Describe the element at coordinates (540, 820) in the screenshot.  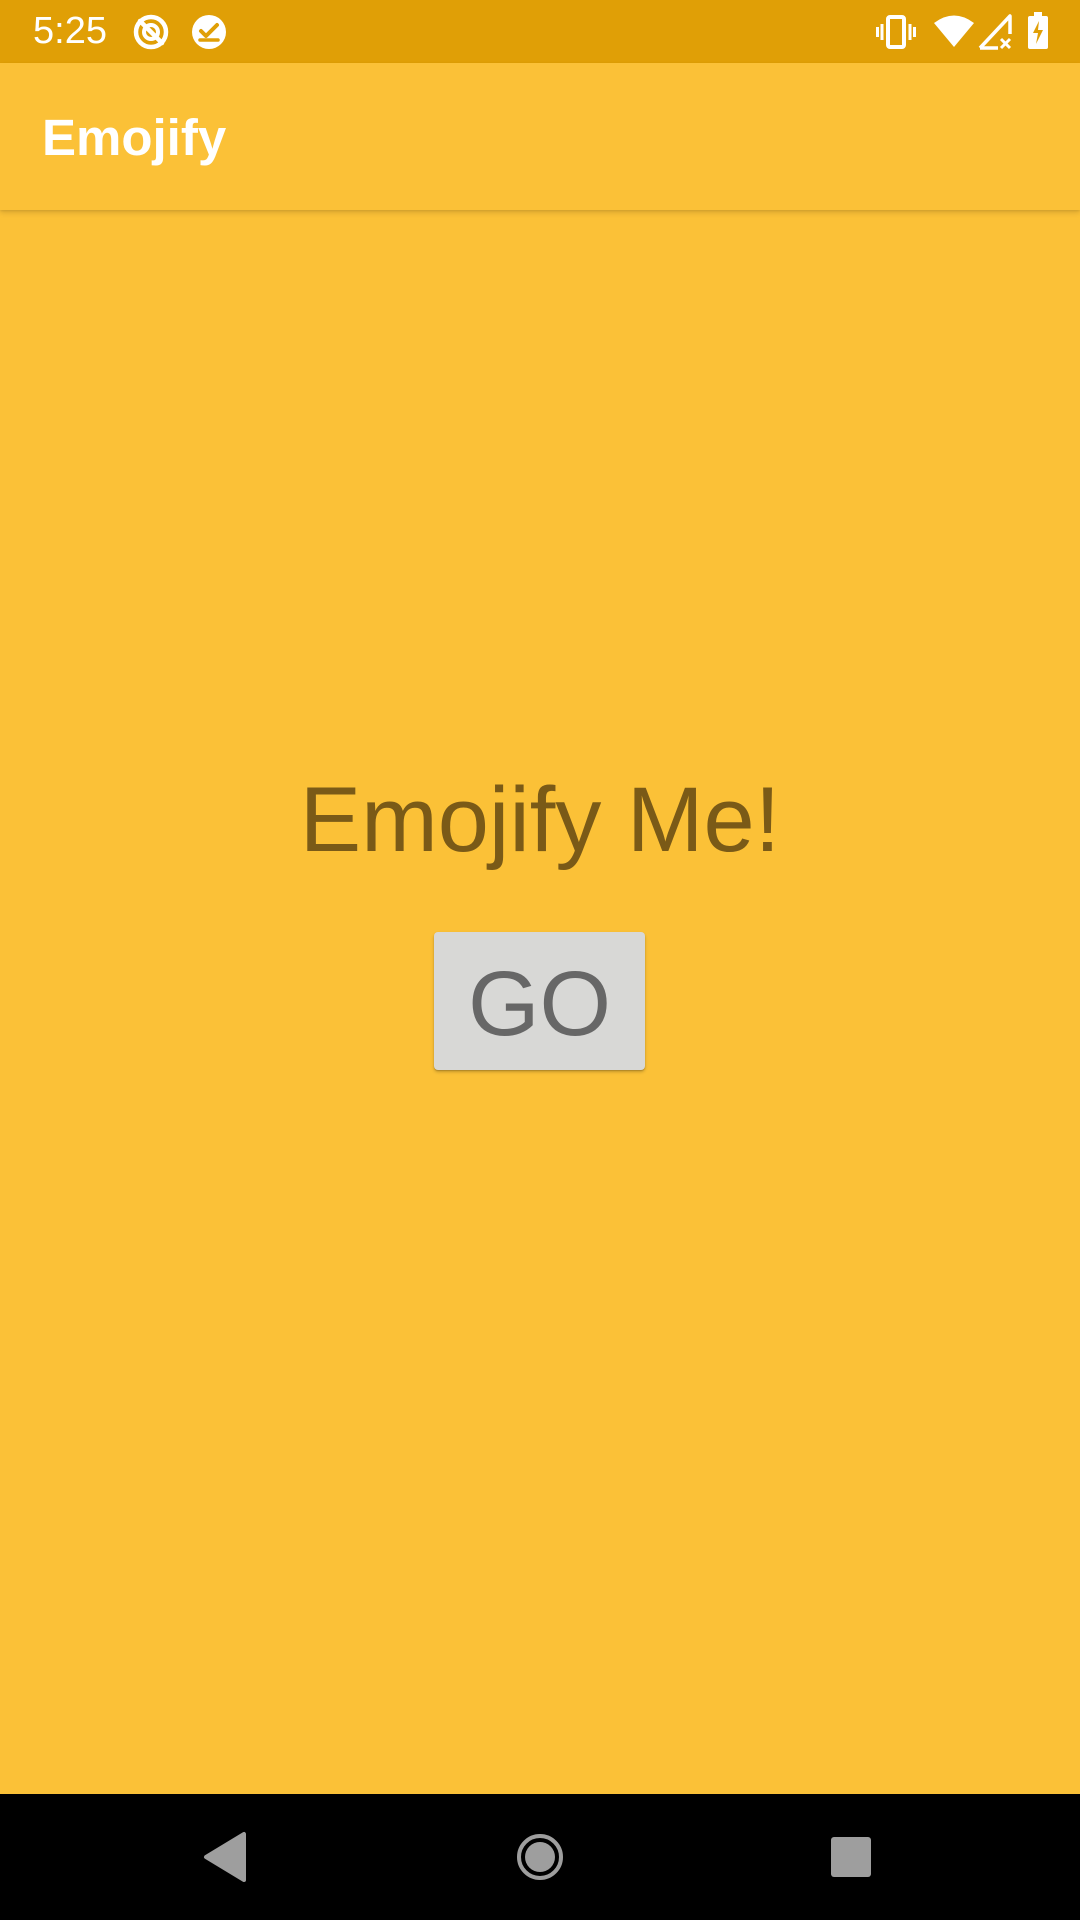
I see `headline: Emojify Me!` at that location.